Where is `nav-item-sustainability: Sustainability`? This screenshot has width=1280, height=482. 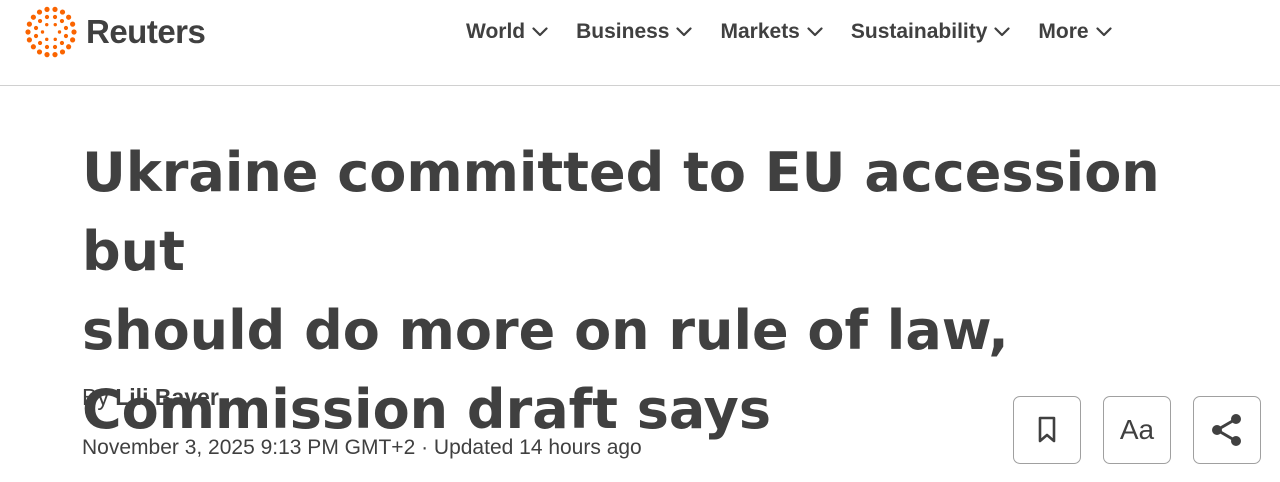 nav-item-sustainability: Sustainability is located at coordinates (931, 32).